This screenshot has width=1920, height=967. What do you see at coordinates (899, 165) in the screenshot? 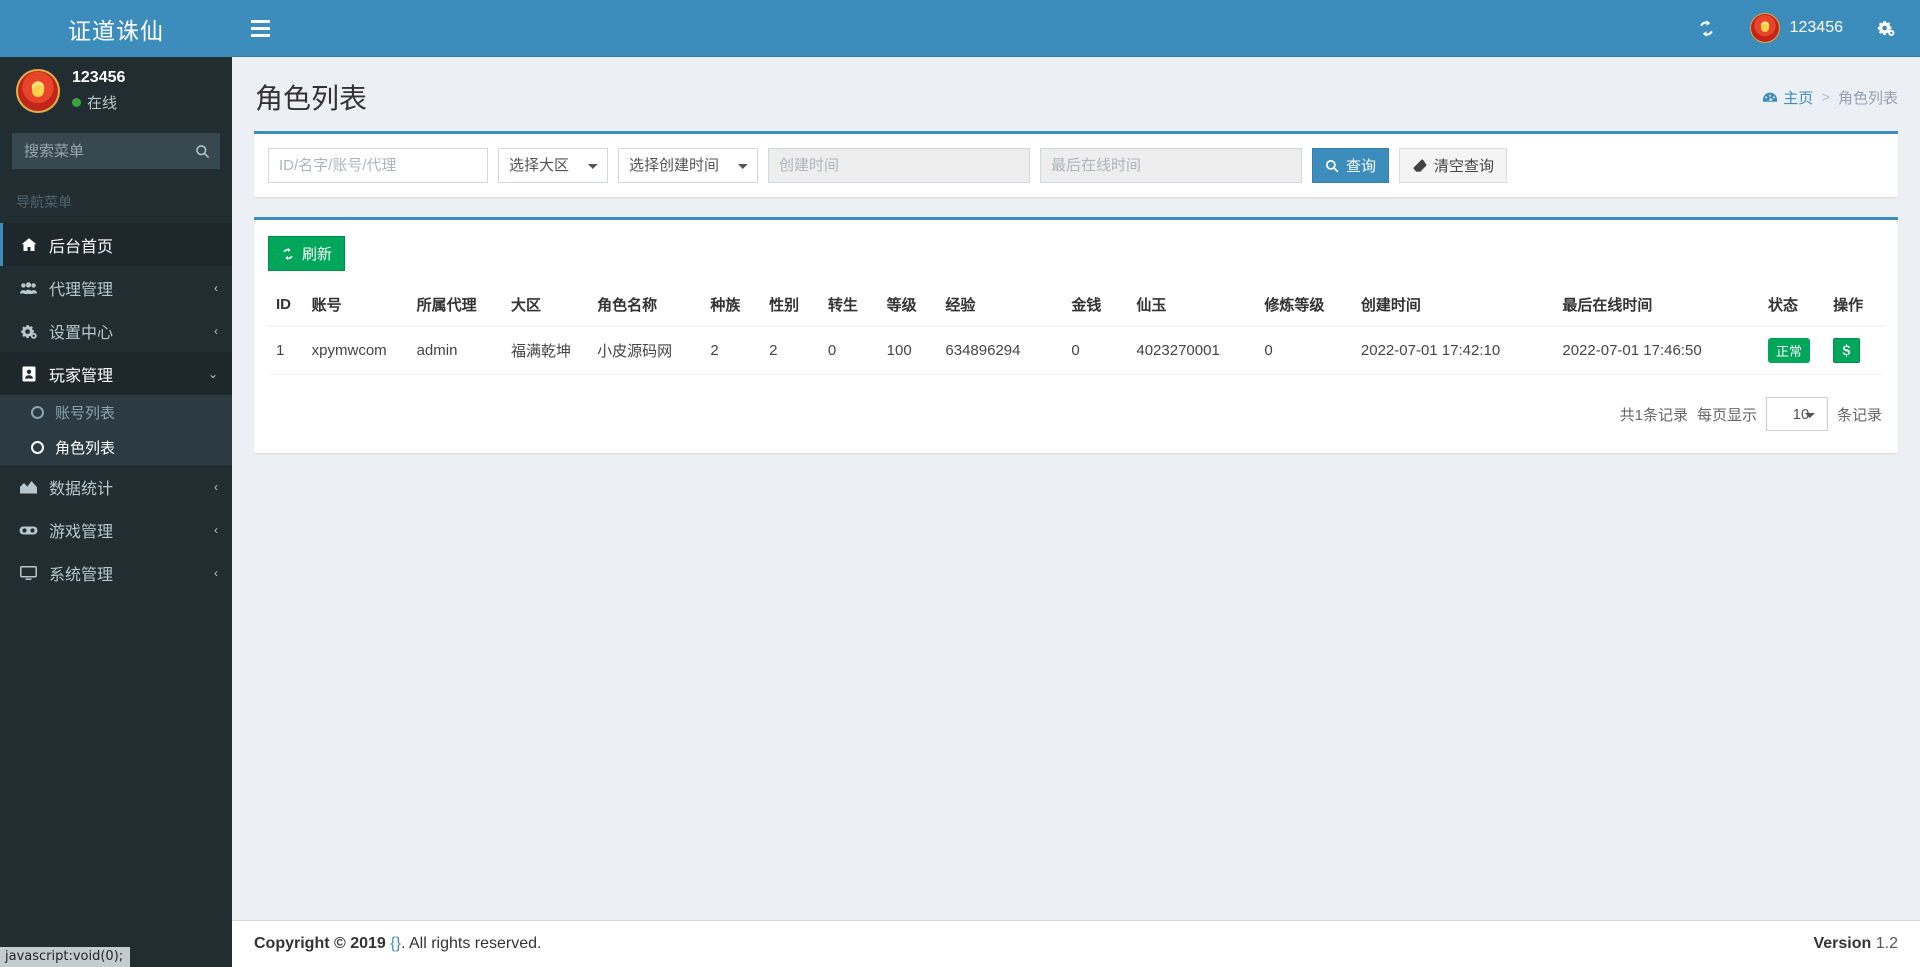
I see `create-time-input` at bounding box center [899, 165].